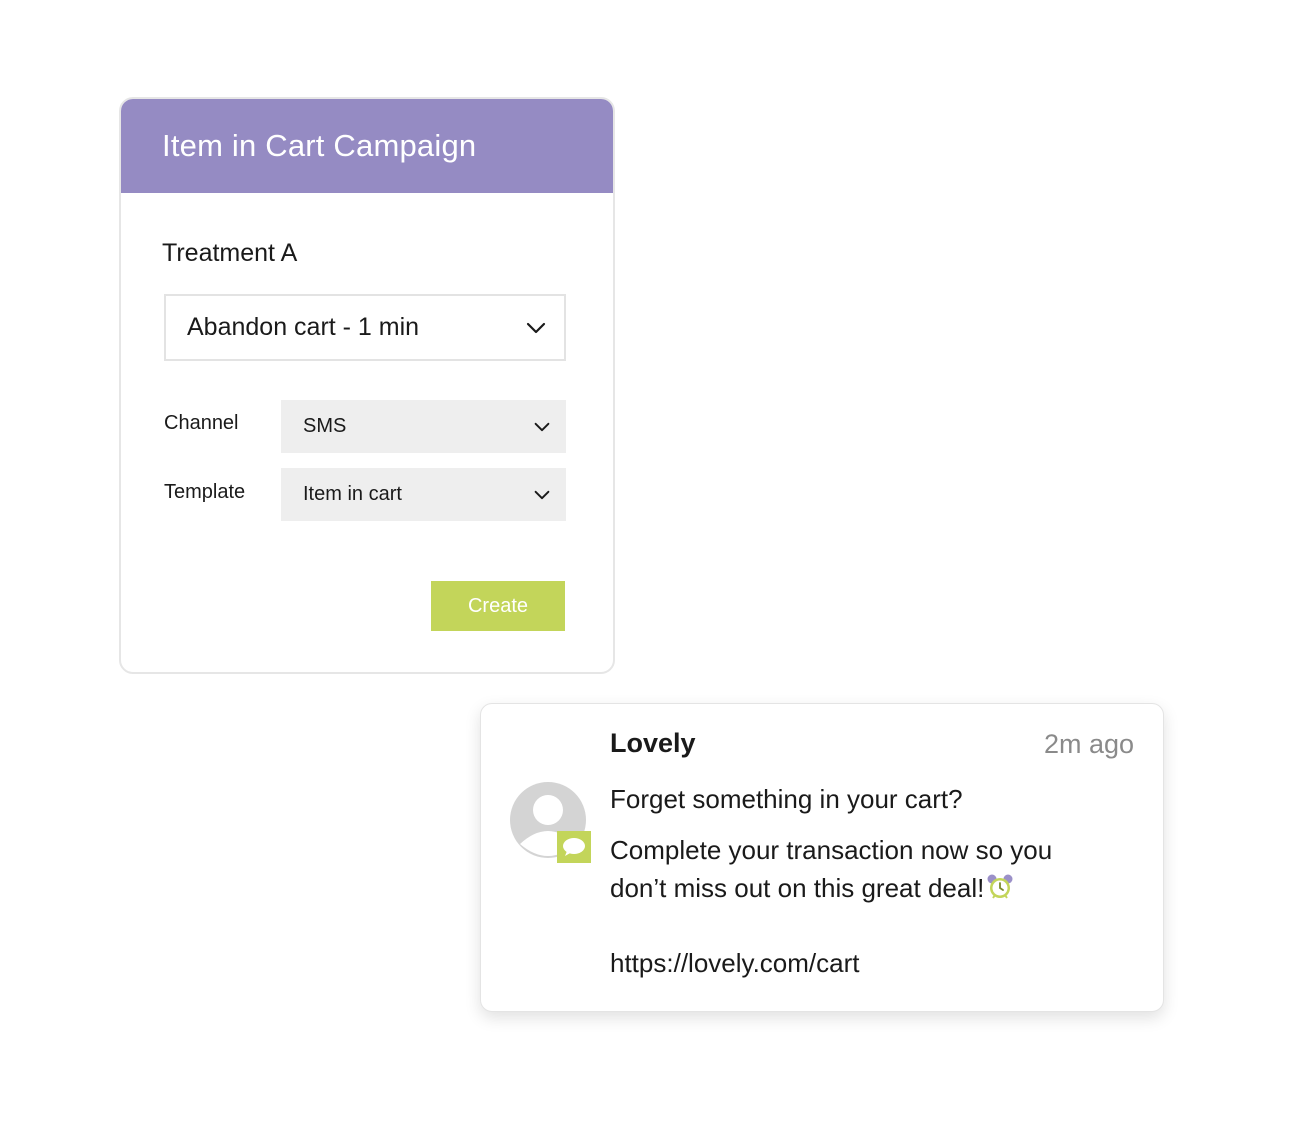  I want to click on message-body-line2-text: don’t miss out on this great deal!, so click(797, 888).